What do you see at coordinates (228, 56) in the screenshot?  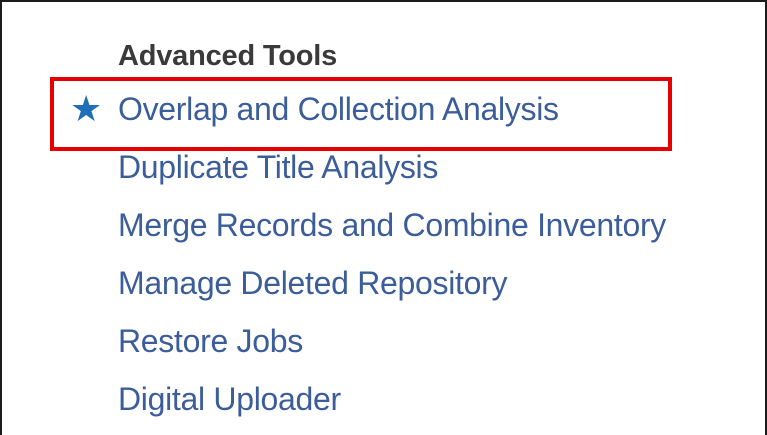 I see `section-heading: Advanced Tools` at bounding box center [228, 56].